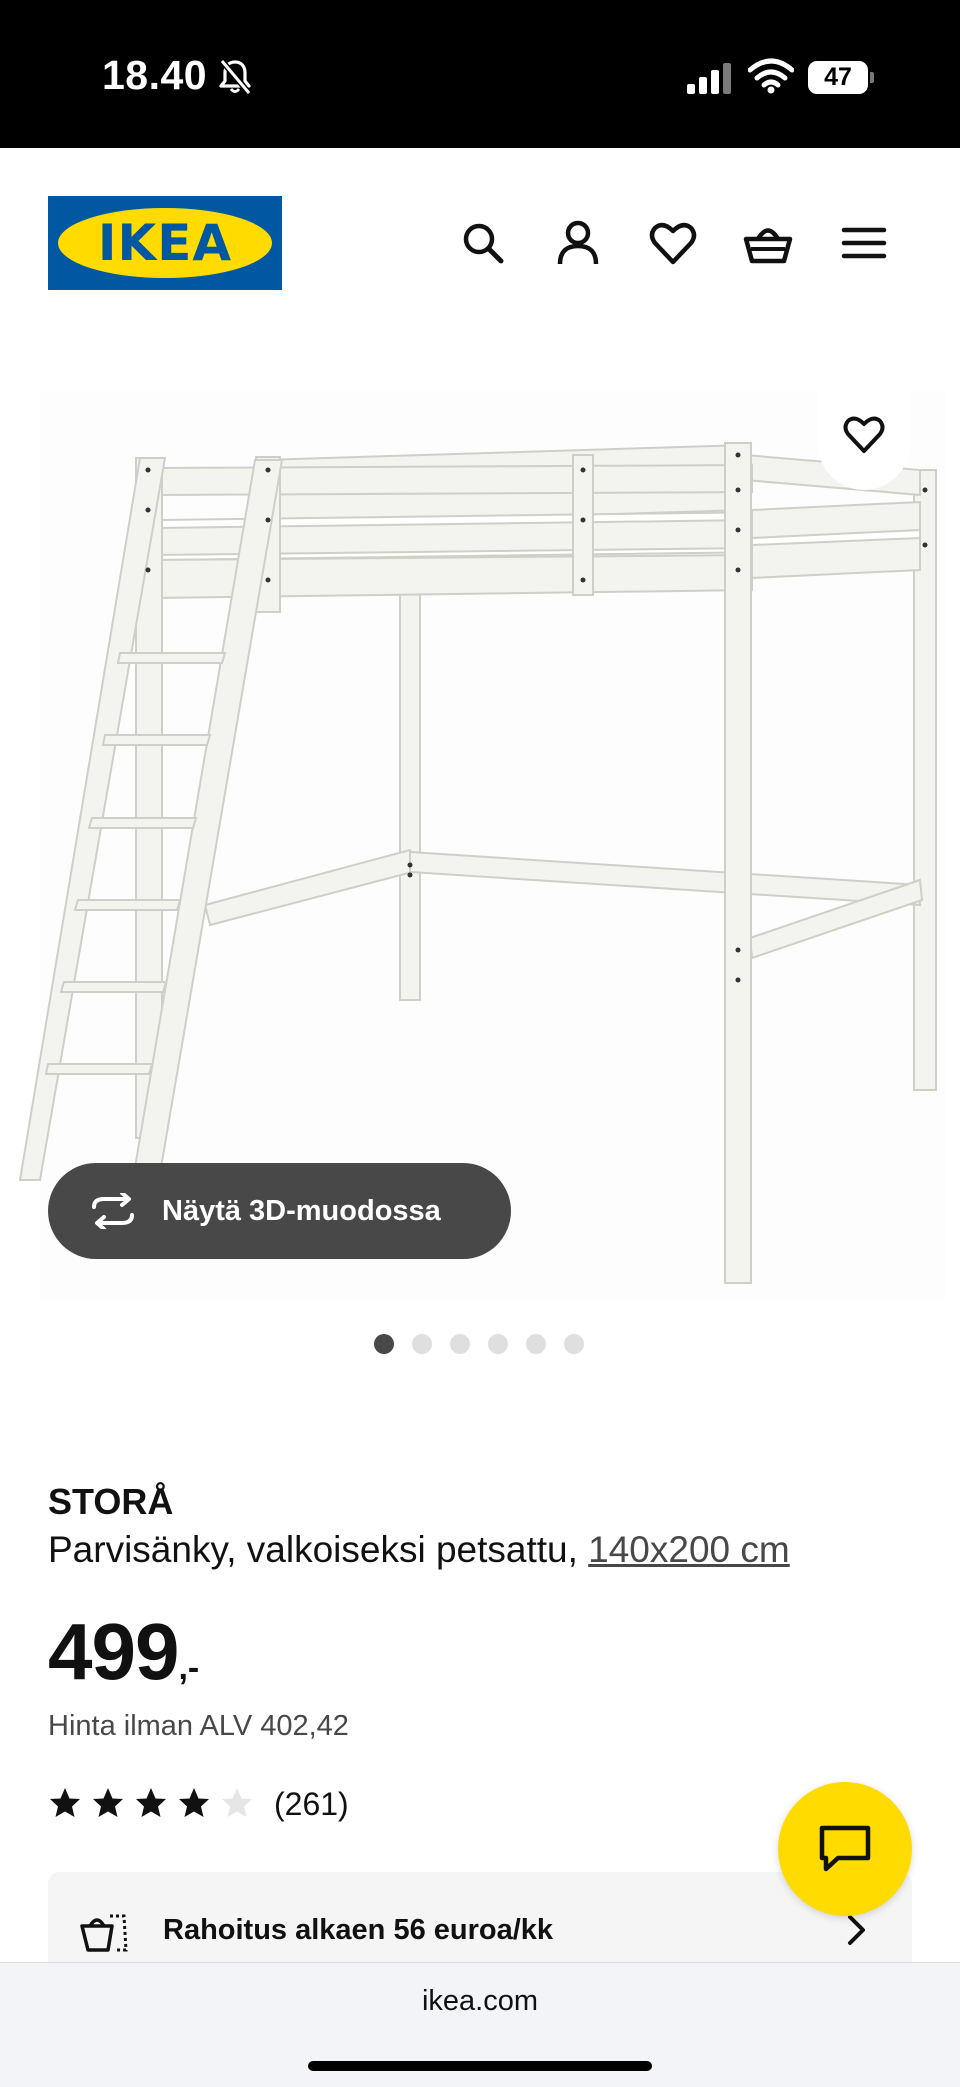  I want to click on product-name: STORÅ, so click(111, 1501).